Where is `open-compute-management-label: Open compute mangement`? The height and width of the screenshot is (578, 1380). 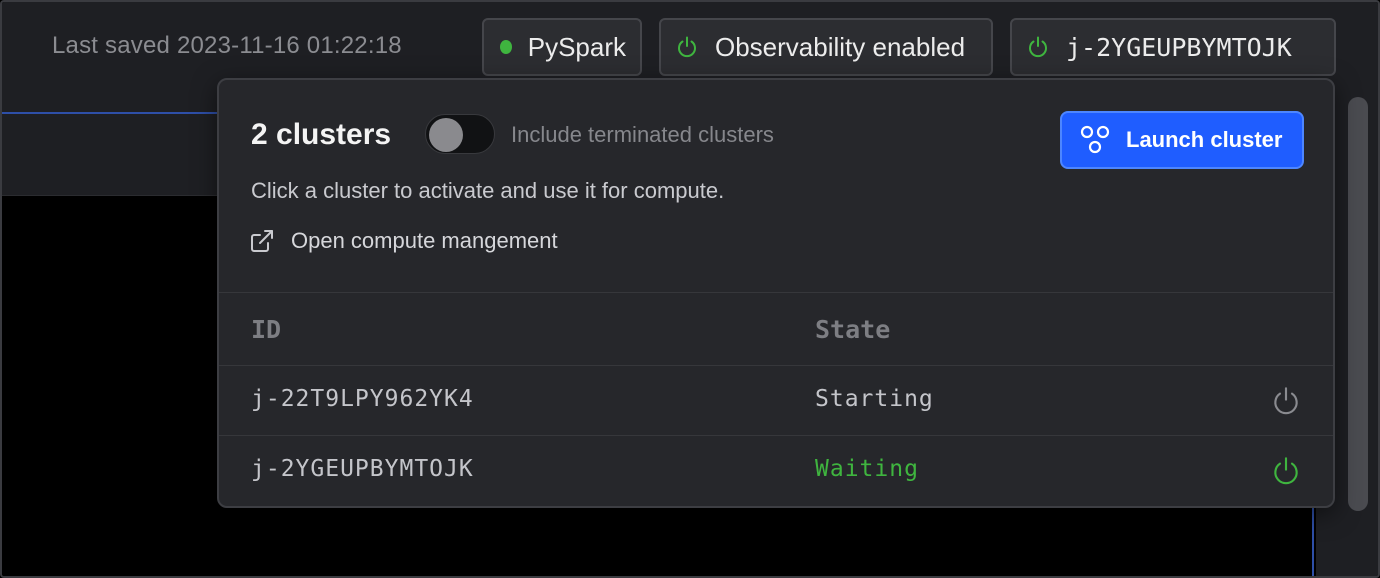 open-compute-management-label: Open compute mangement is located at coordinates (424, 240).